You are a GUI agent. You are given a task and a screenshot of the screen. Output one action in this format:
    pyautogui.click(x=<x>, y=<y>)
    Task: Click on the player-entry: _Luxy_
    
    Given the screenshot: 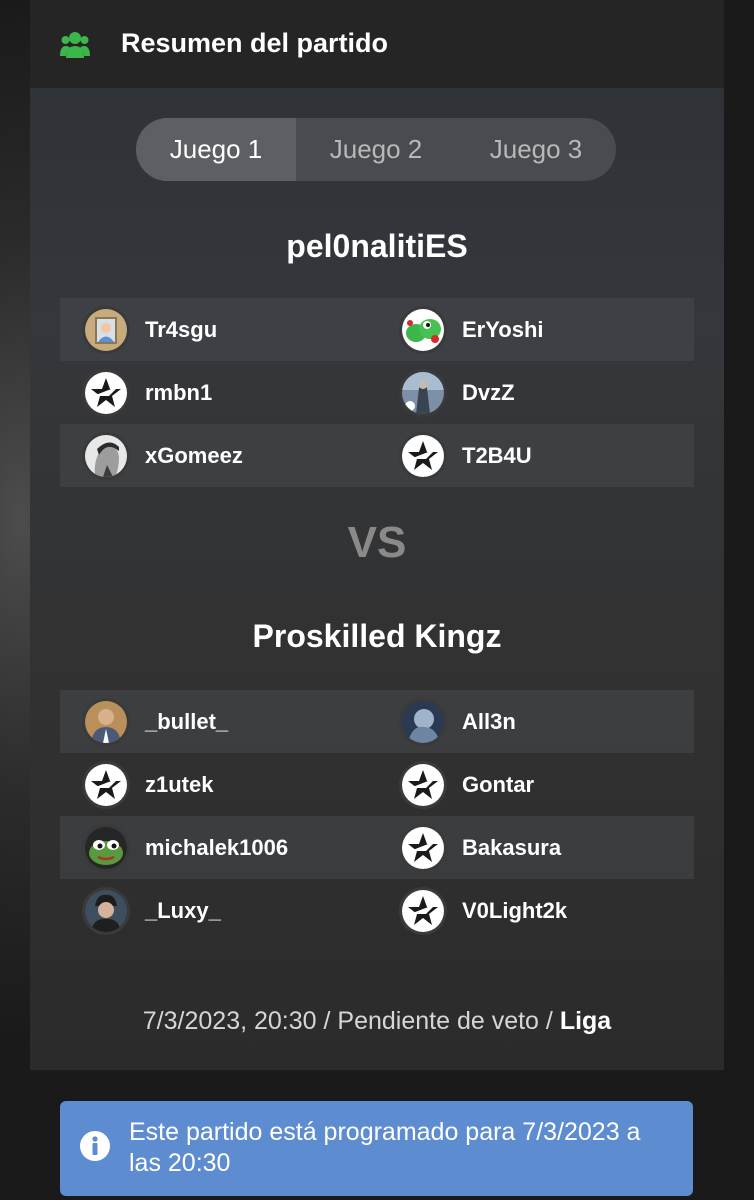 What is the action you would take?
    pyautogui.click(x=151, y=910)
    